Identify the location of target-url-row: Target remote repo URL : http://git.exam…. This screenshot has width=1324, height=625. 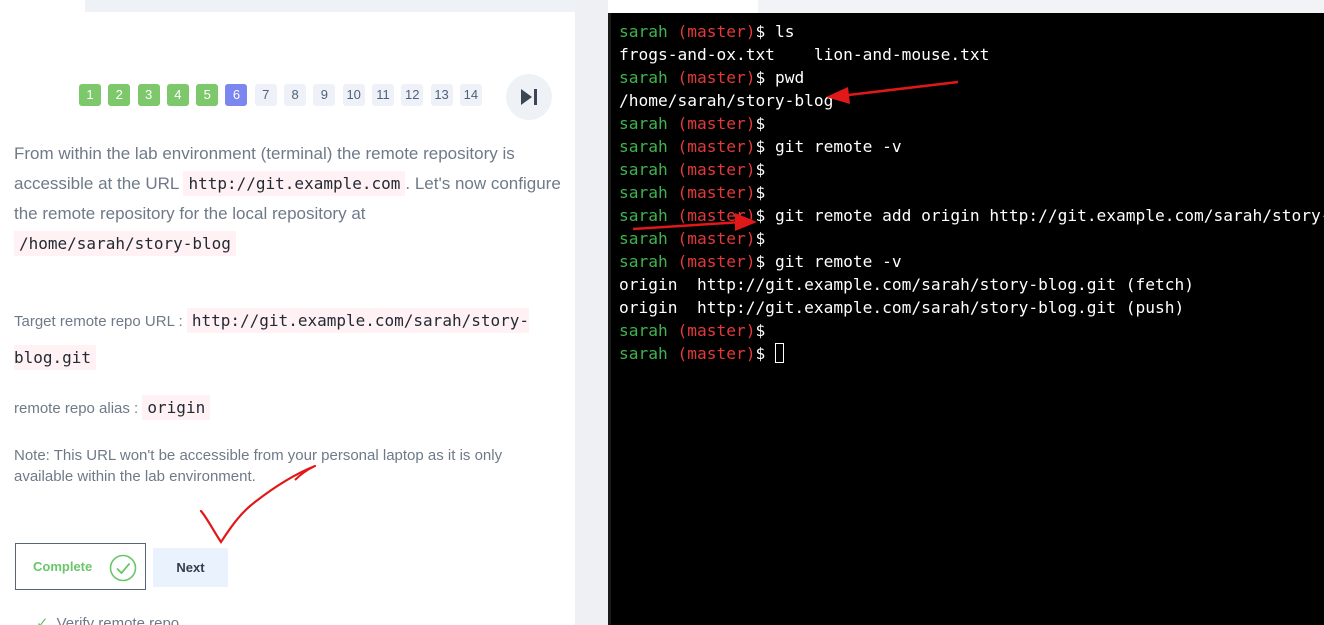
(286, 340).